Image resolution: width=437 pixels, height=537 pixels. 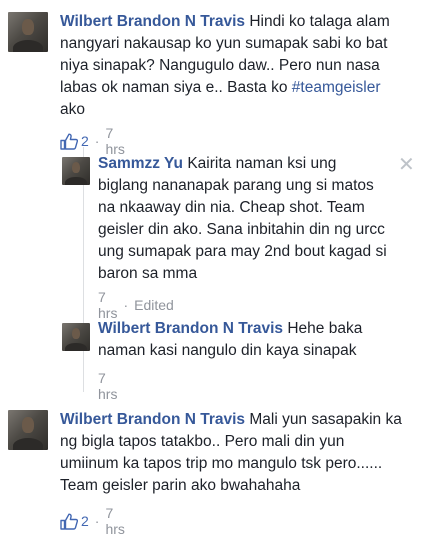 I want to click on close-icon: ✕, so click(x=406, y=164).